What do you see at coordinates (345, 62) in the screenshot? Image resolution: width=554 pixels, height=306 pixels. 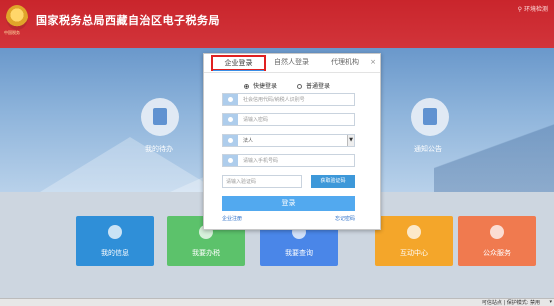 I see `tab-agency-login: 代理机构` at bounding box center [345, 62].